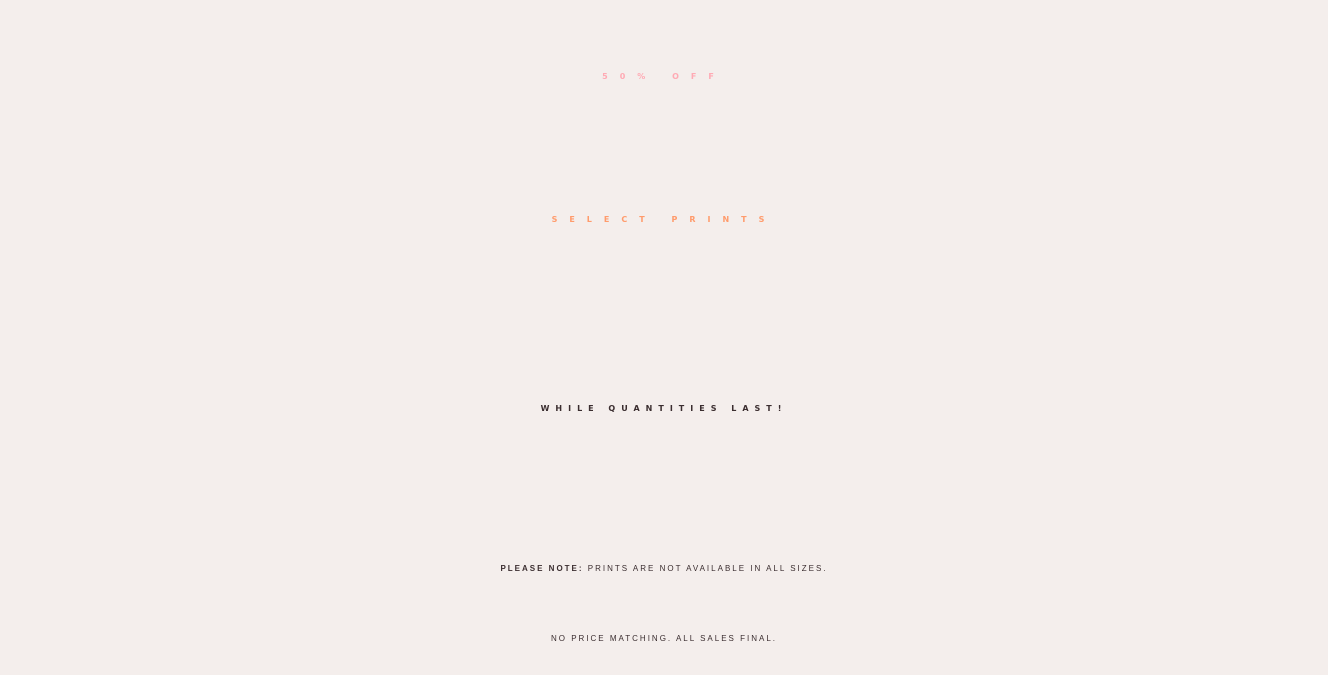 Image resolution: width=1328 pixels, height=675 pixels. What do you see at coordinates (542, 568) in the screenshot?
I see `note-label: PLEASE NOTE:` at bounding box center [542, 568].